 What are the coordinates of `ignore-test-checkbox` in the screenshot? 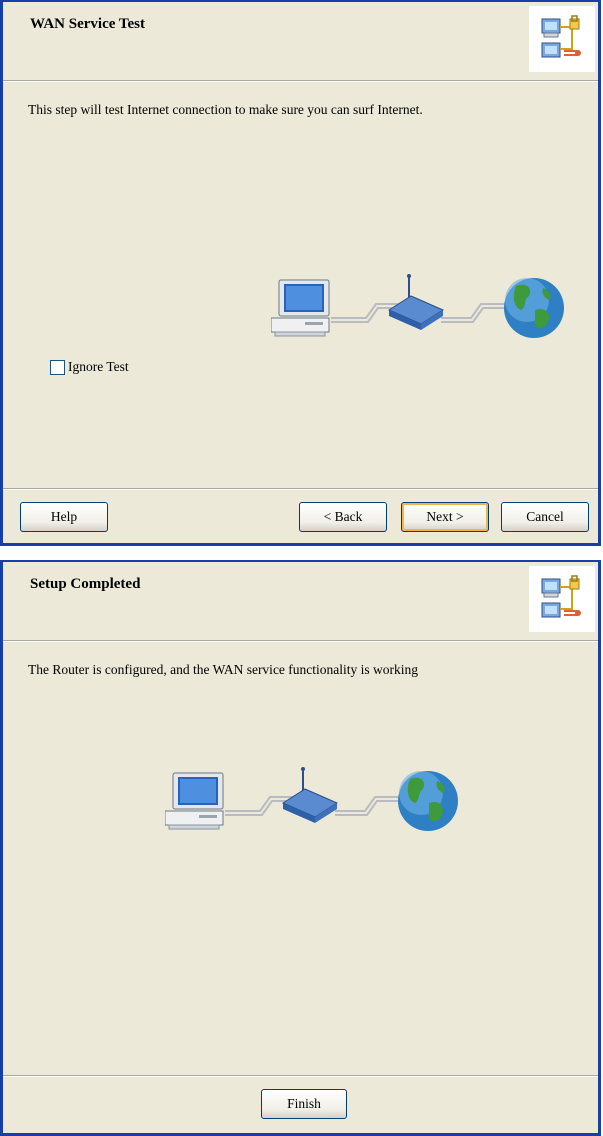 It's located at (57, 367).